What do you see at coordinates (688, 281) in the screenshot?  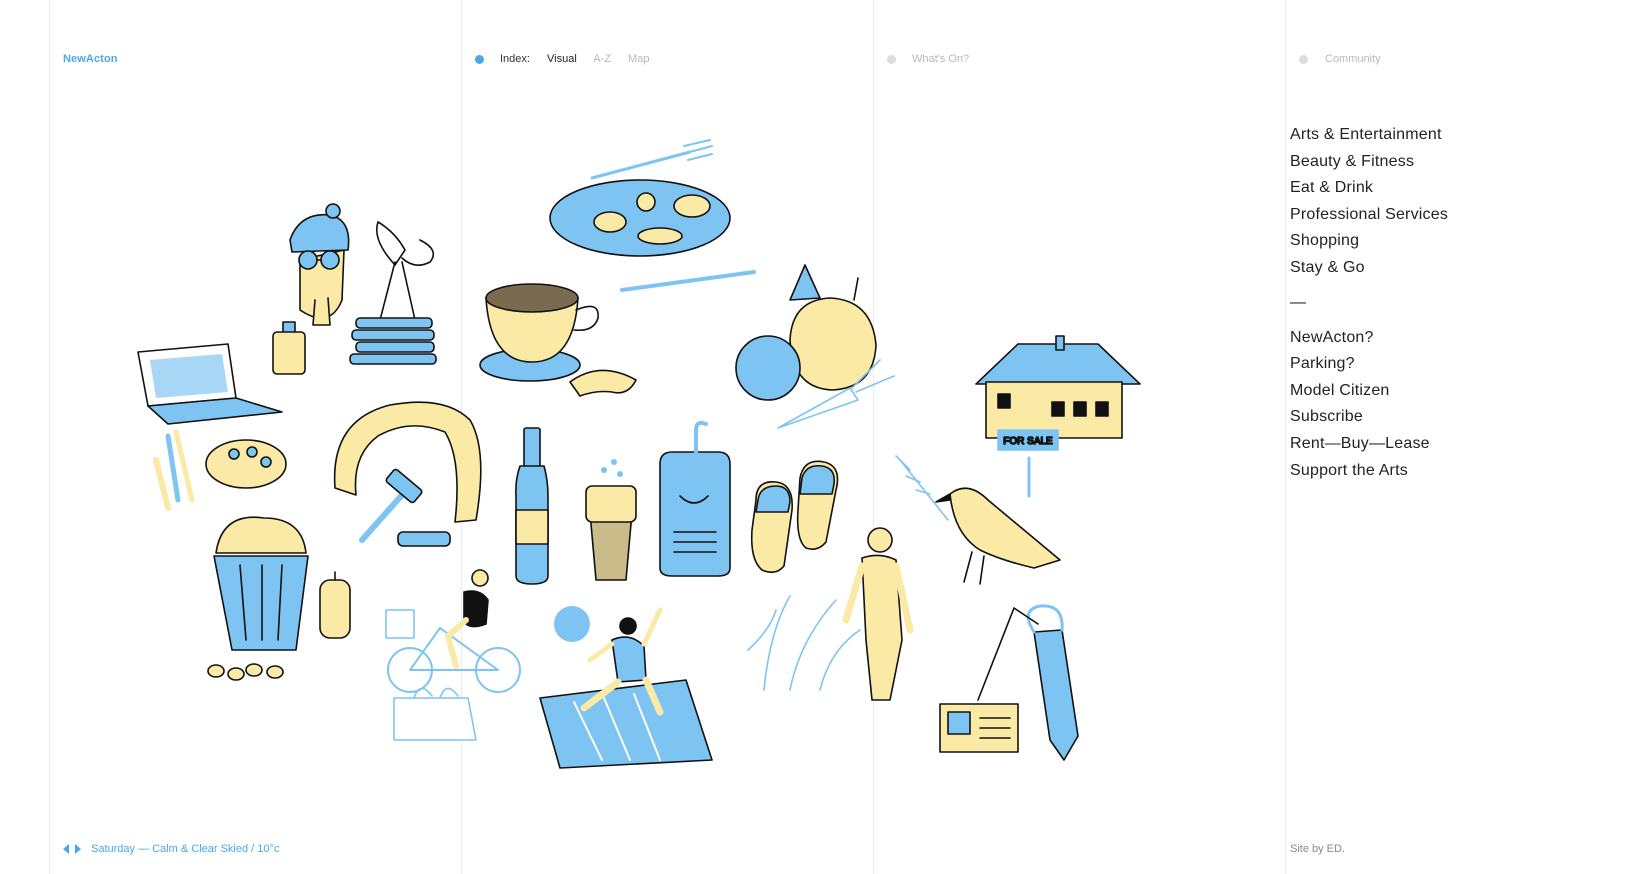 I see `knife-icon` at bounding box center [688, 281].